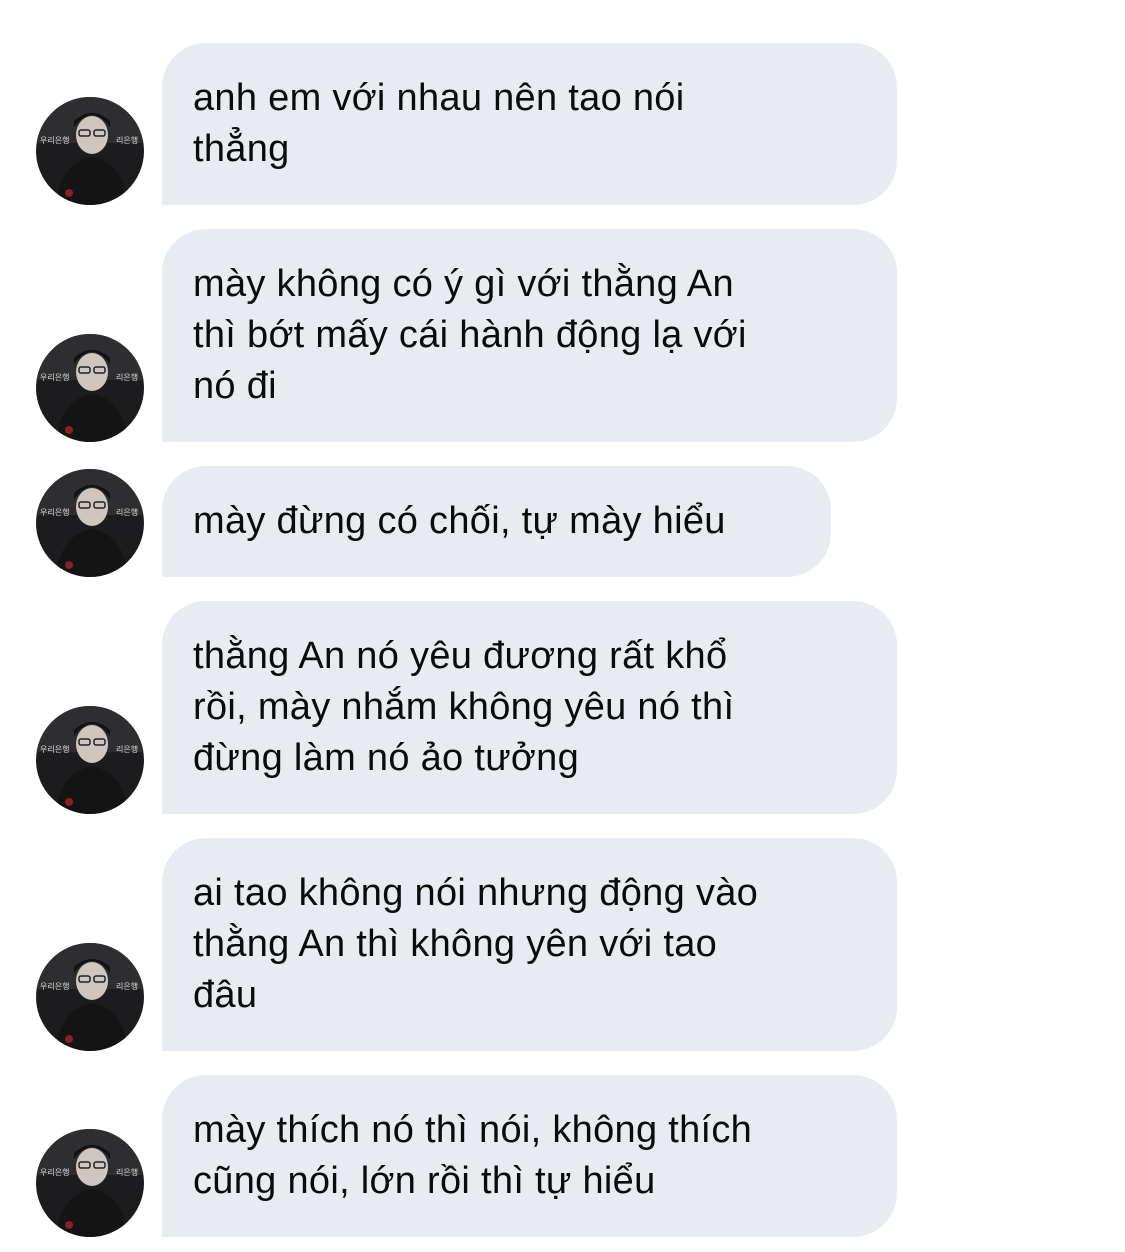 The width and height of the screenshot is (1125, 1252). I want to click on message-text: anh em với nhau nên tao nói thẳng, so click(439, 123).